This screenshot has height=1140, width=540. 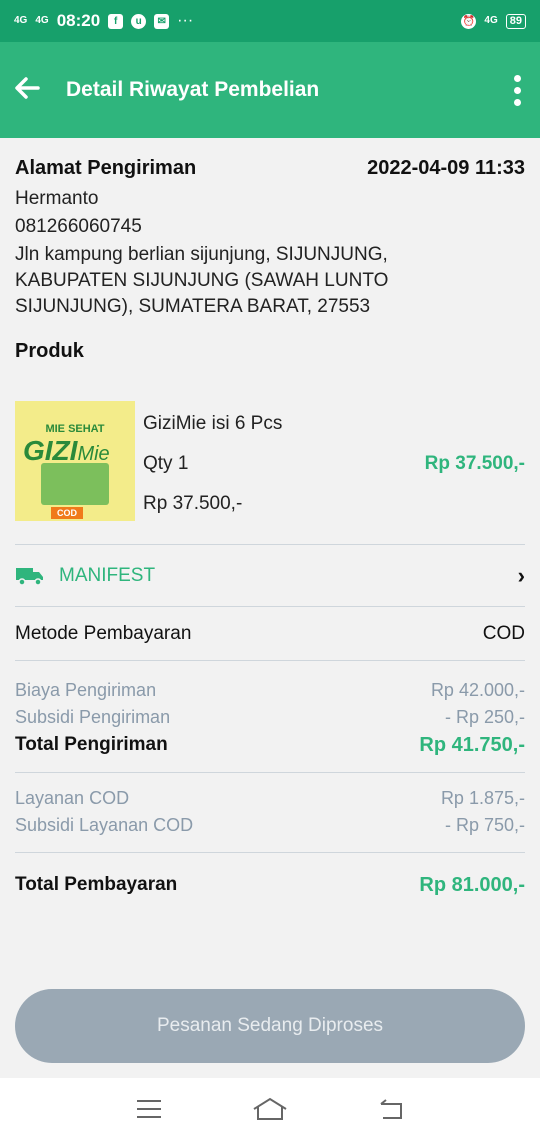 I want to click on shipping-total-label: Total Pengiriman, so click(x=91, y=744).